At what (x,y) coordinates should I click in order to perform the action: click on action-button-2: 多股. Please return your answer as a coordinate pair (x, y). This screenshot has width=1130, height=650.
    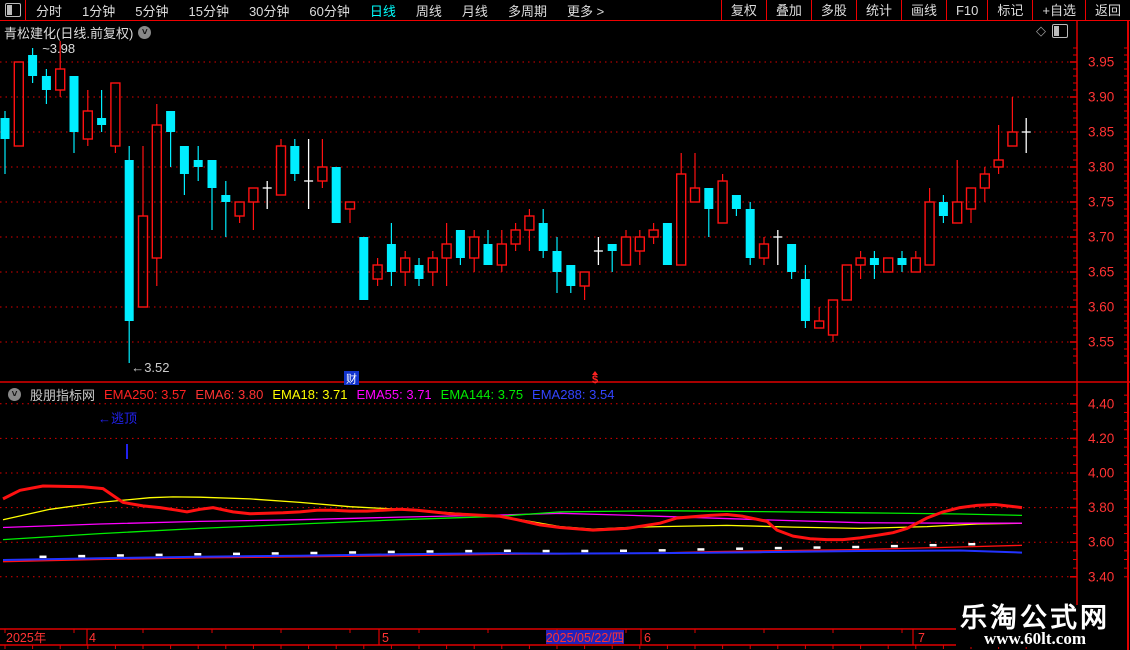
    Looking at the image, I should click on (833, 10).